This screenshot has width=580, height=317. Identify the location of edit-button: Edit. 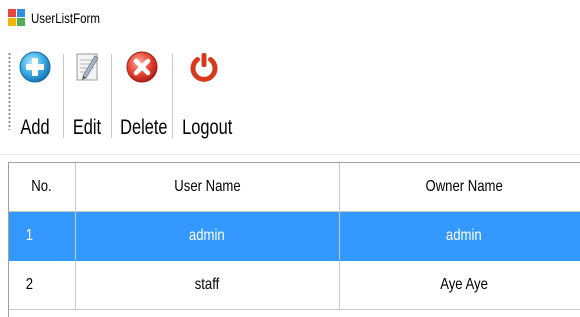
(87, 94).